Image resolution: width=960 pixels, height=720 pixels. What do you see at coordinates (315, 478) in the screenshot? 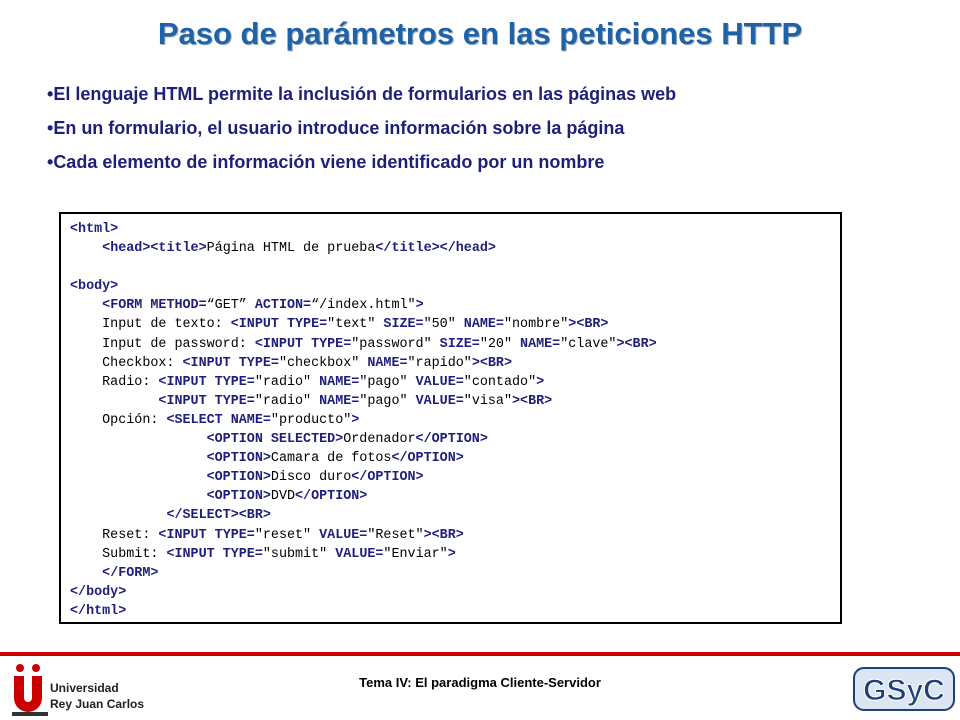
I see `code-line: <OPTION>Disco duro</OPTION>` at bounding box center [315, 478].